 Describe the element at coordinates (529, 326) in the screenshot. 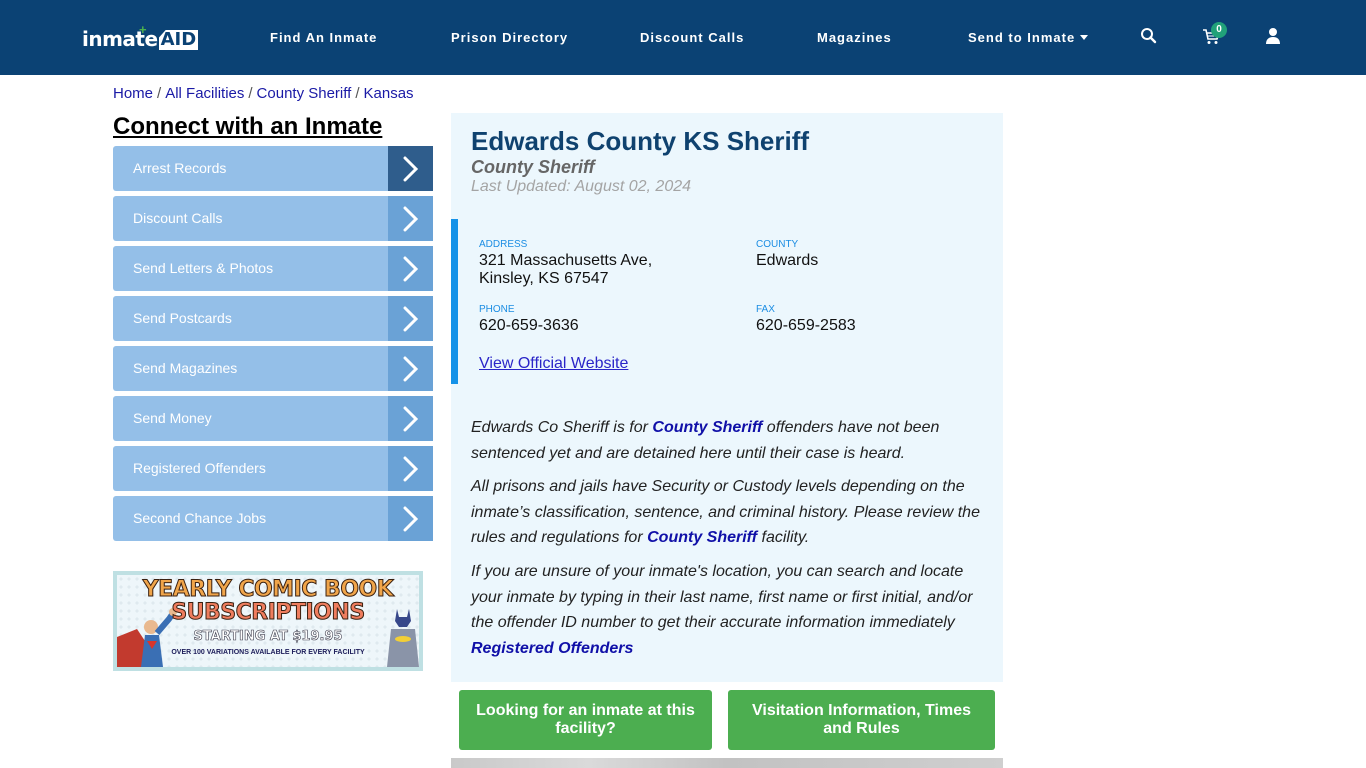

I see `phone-value: 620-659-3636` at that location.